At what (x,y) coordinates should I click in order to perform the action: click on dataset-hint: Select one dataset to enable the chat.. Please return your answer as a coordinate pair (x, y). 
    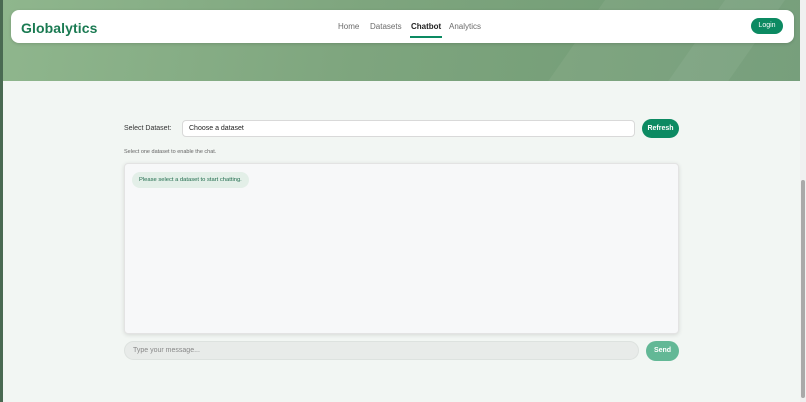
    Looking at the image, I should click on (170, 152).